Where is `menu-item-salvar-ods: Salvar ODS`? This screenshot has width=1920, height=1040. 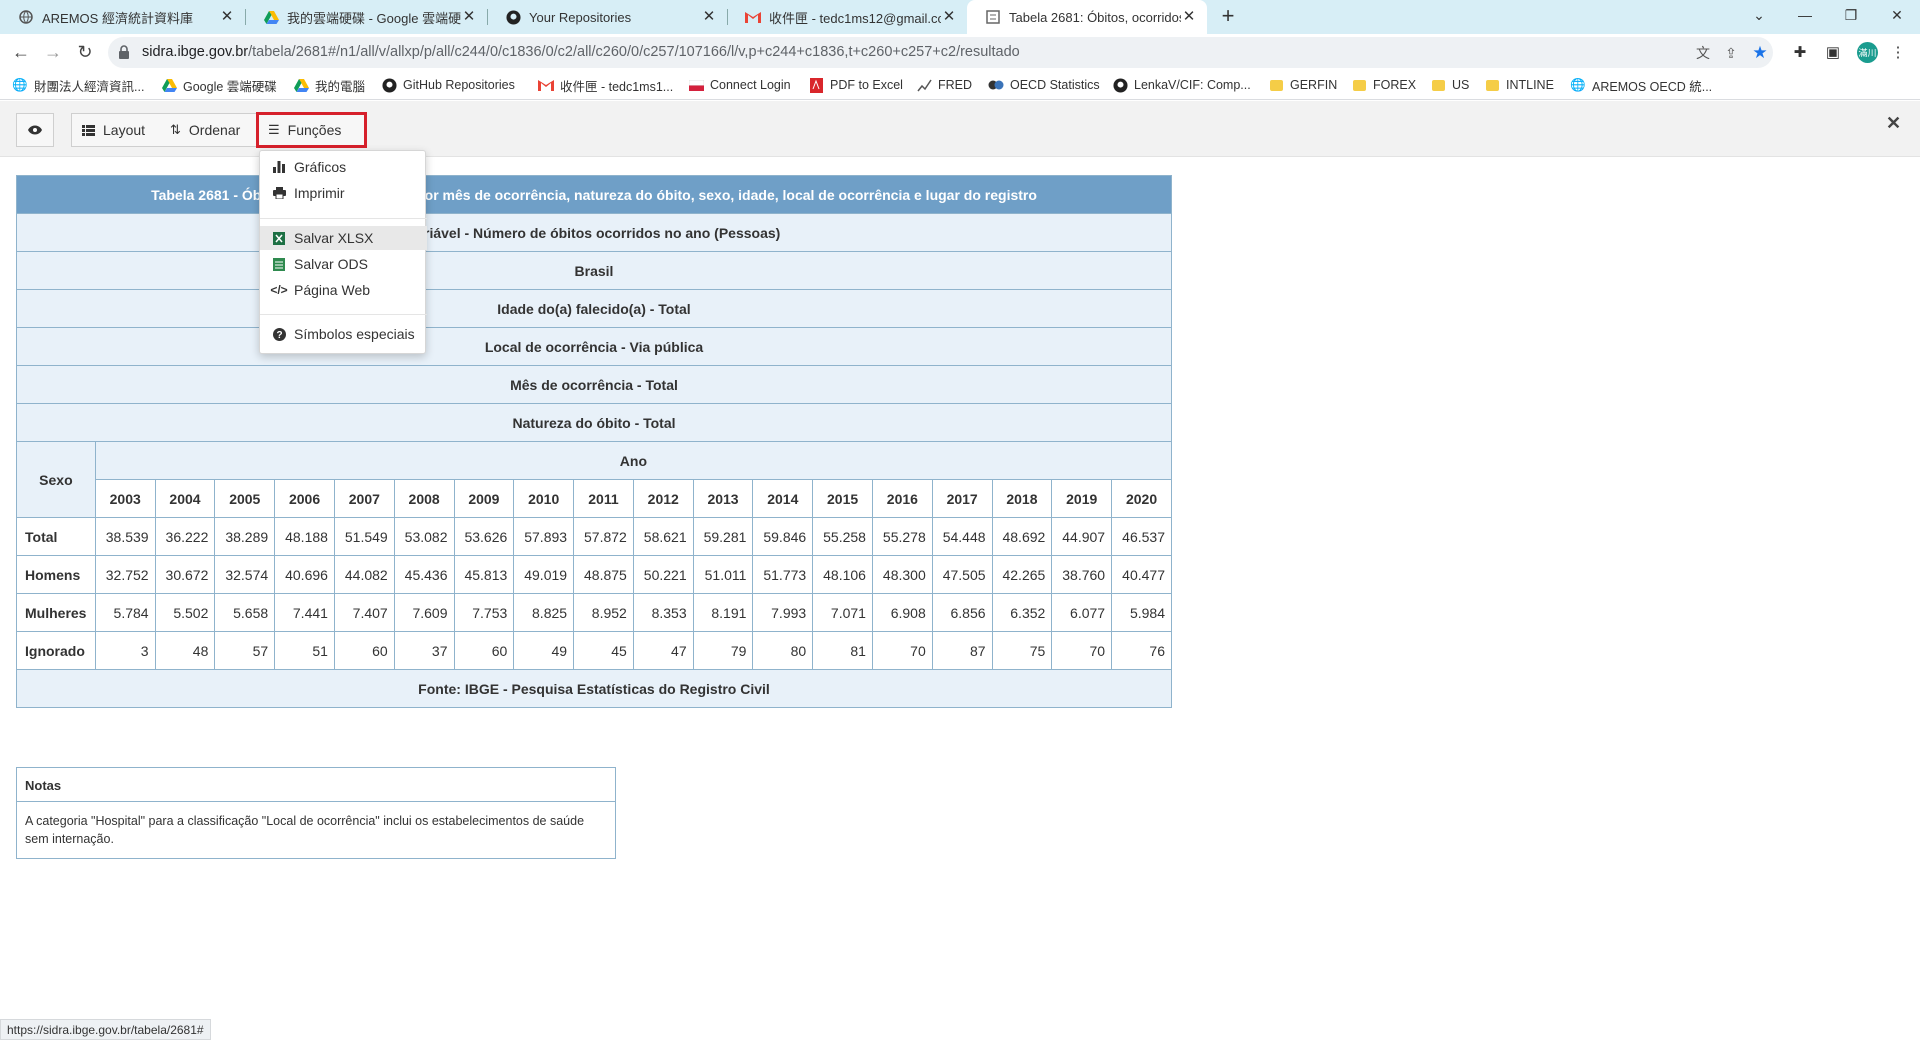
menu-item-salvar-ods: Salvar ODS is located at coordinates (343, 264).